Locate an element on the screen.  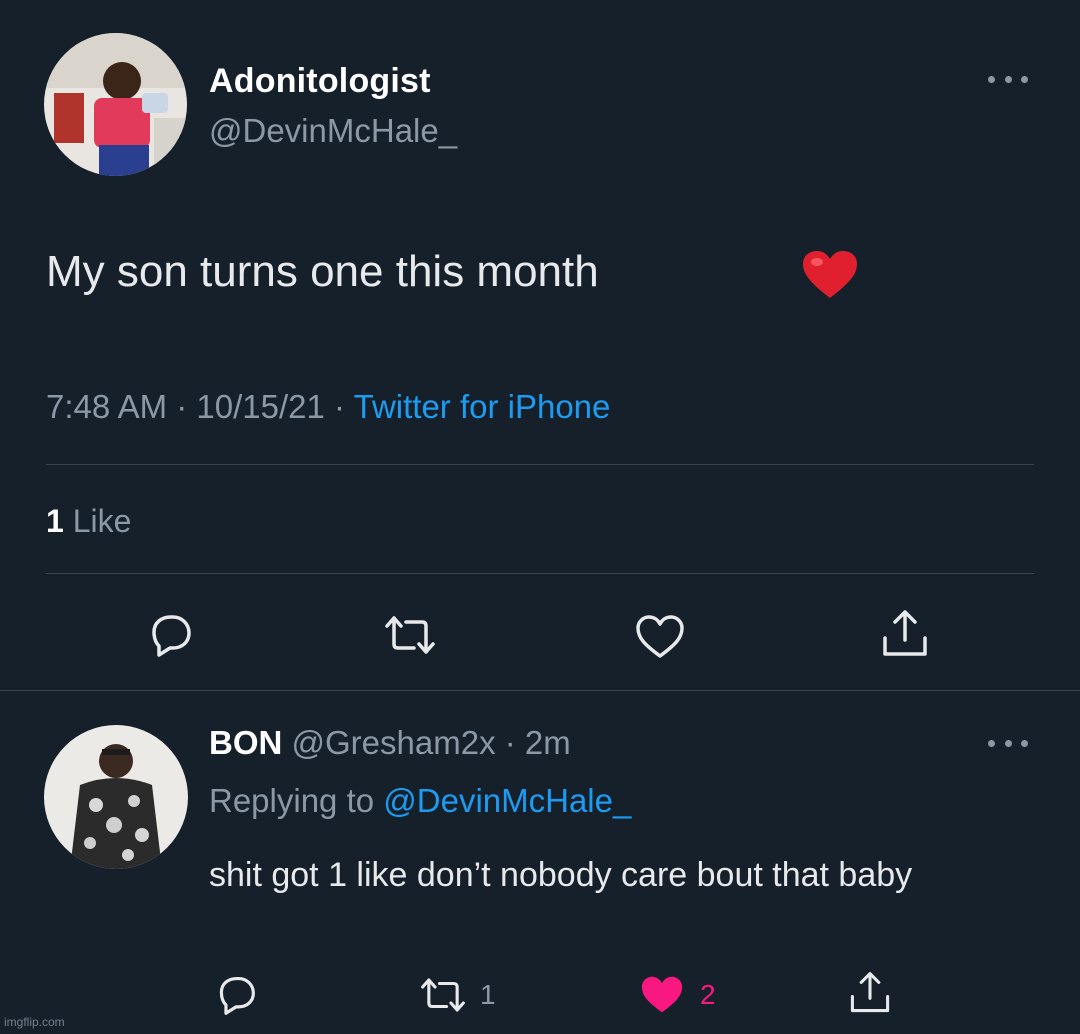
like-icon is located at coordinates (660, 636).